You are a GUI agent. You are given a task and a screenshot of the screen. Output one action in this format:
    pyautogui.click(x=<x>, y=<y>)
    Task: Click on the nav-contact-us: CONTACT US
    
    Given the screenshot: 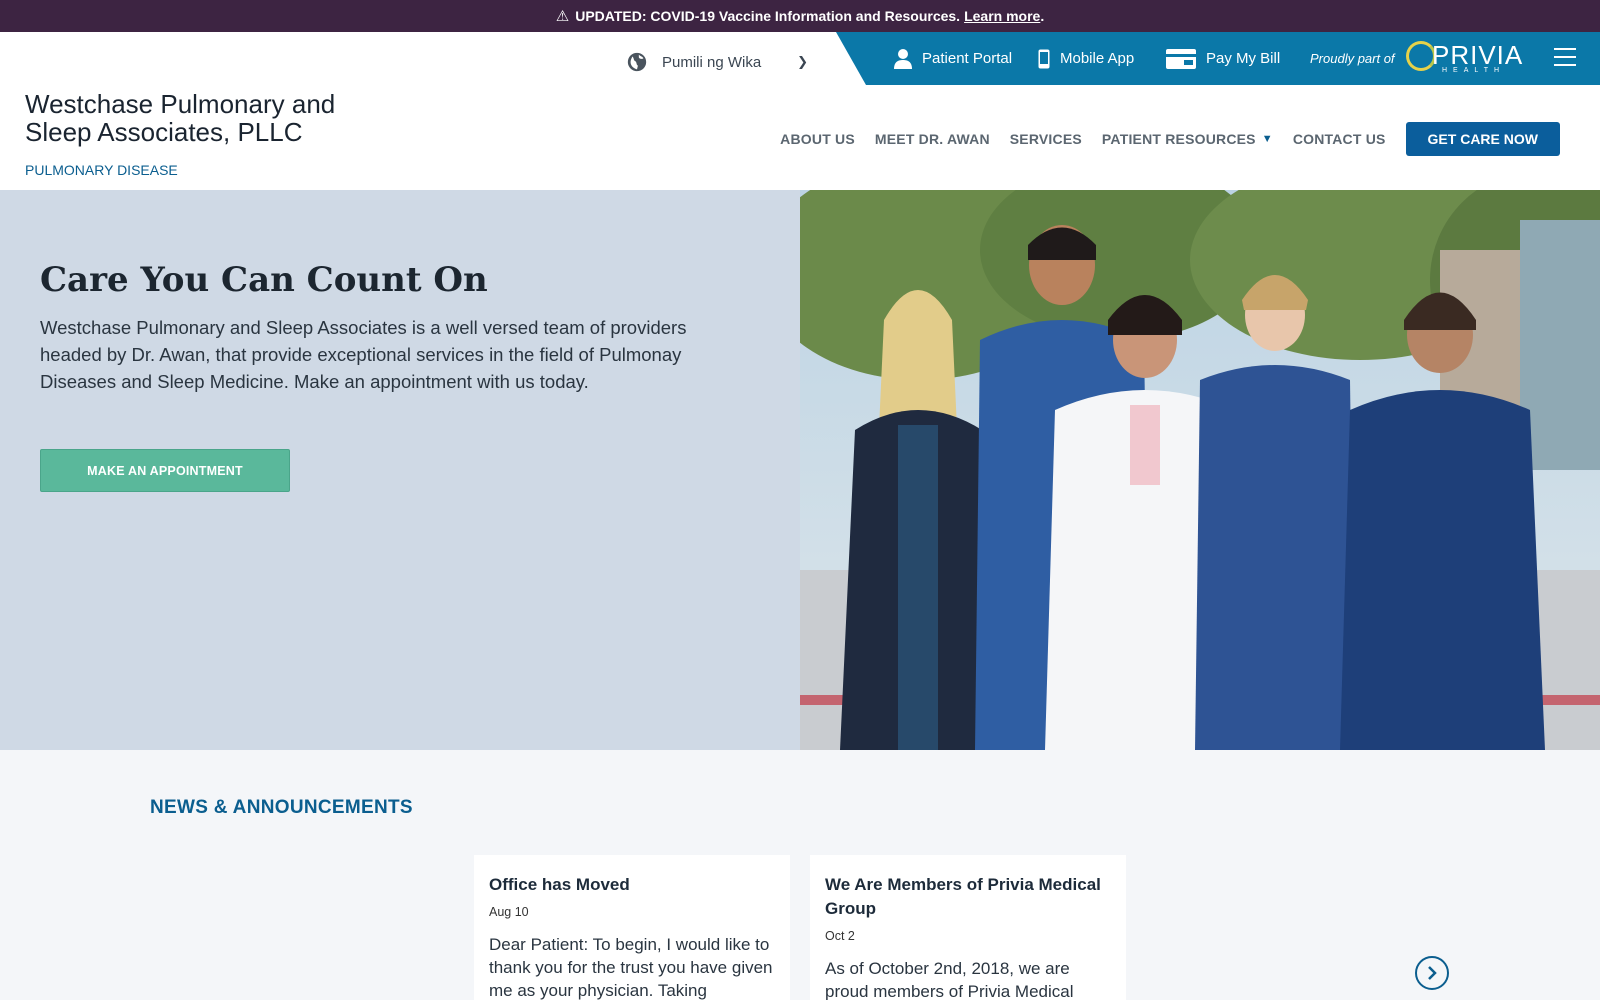 What is the action you would take?
    pyautogui.click(x=1339, y=139)
    